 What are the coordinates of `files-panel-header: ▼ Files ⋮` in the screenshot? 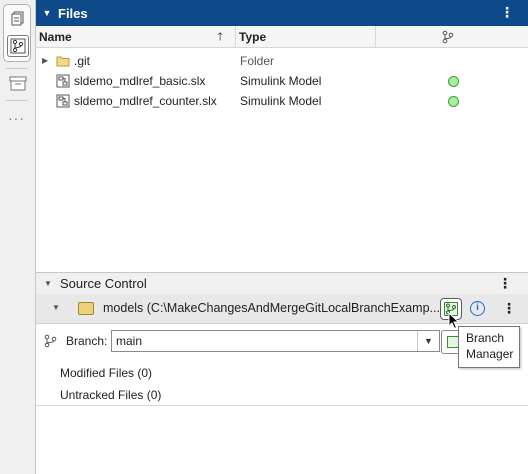 It's located at (282, 13).